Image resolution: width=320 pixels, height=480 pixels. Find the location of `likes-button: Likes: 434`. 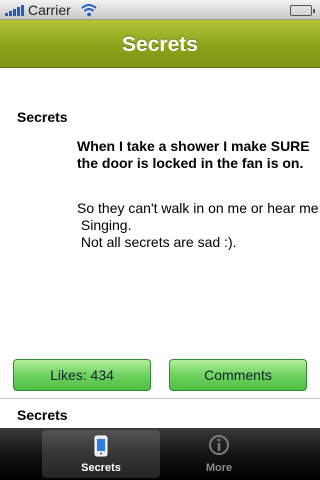

likes-button: Likes: 434 is located at coordinates (82, 375).